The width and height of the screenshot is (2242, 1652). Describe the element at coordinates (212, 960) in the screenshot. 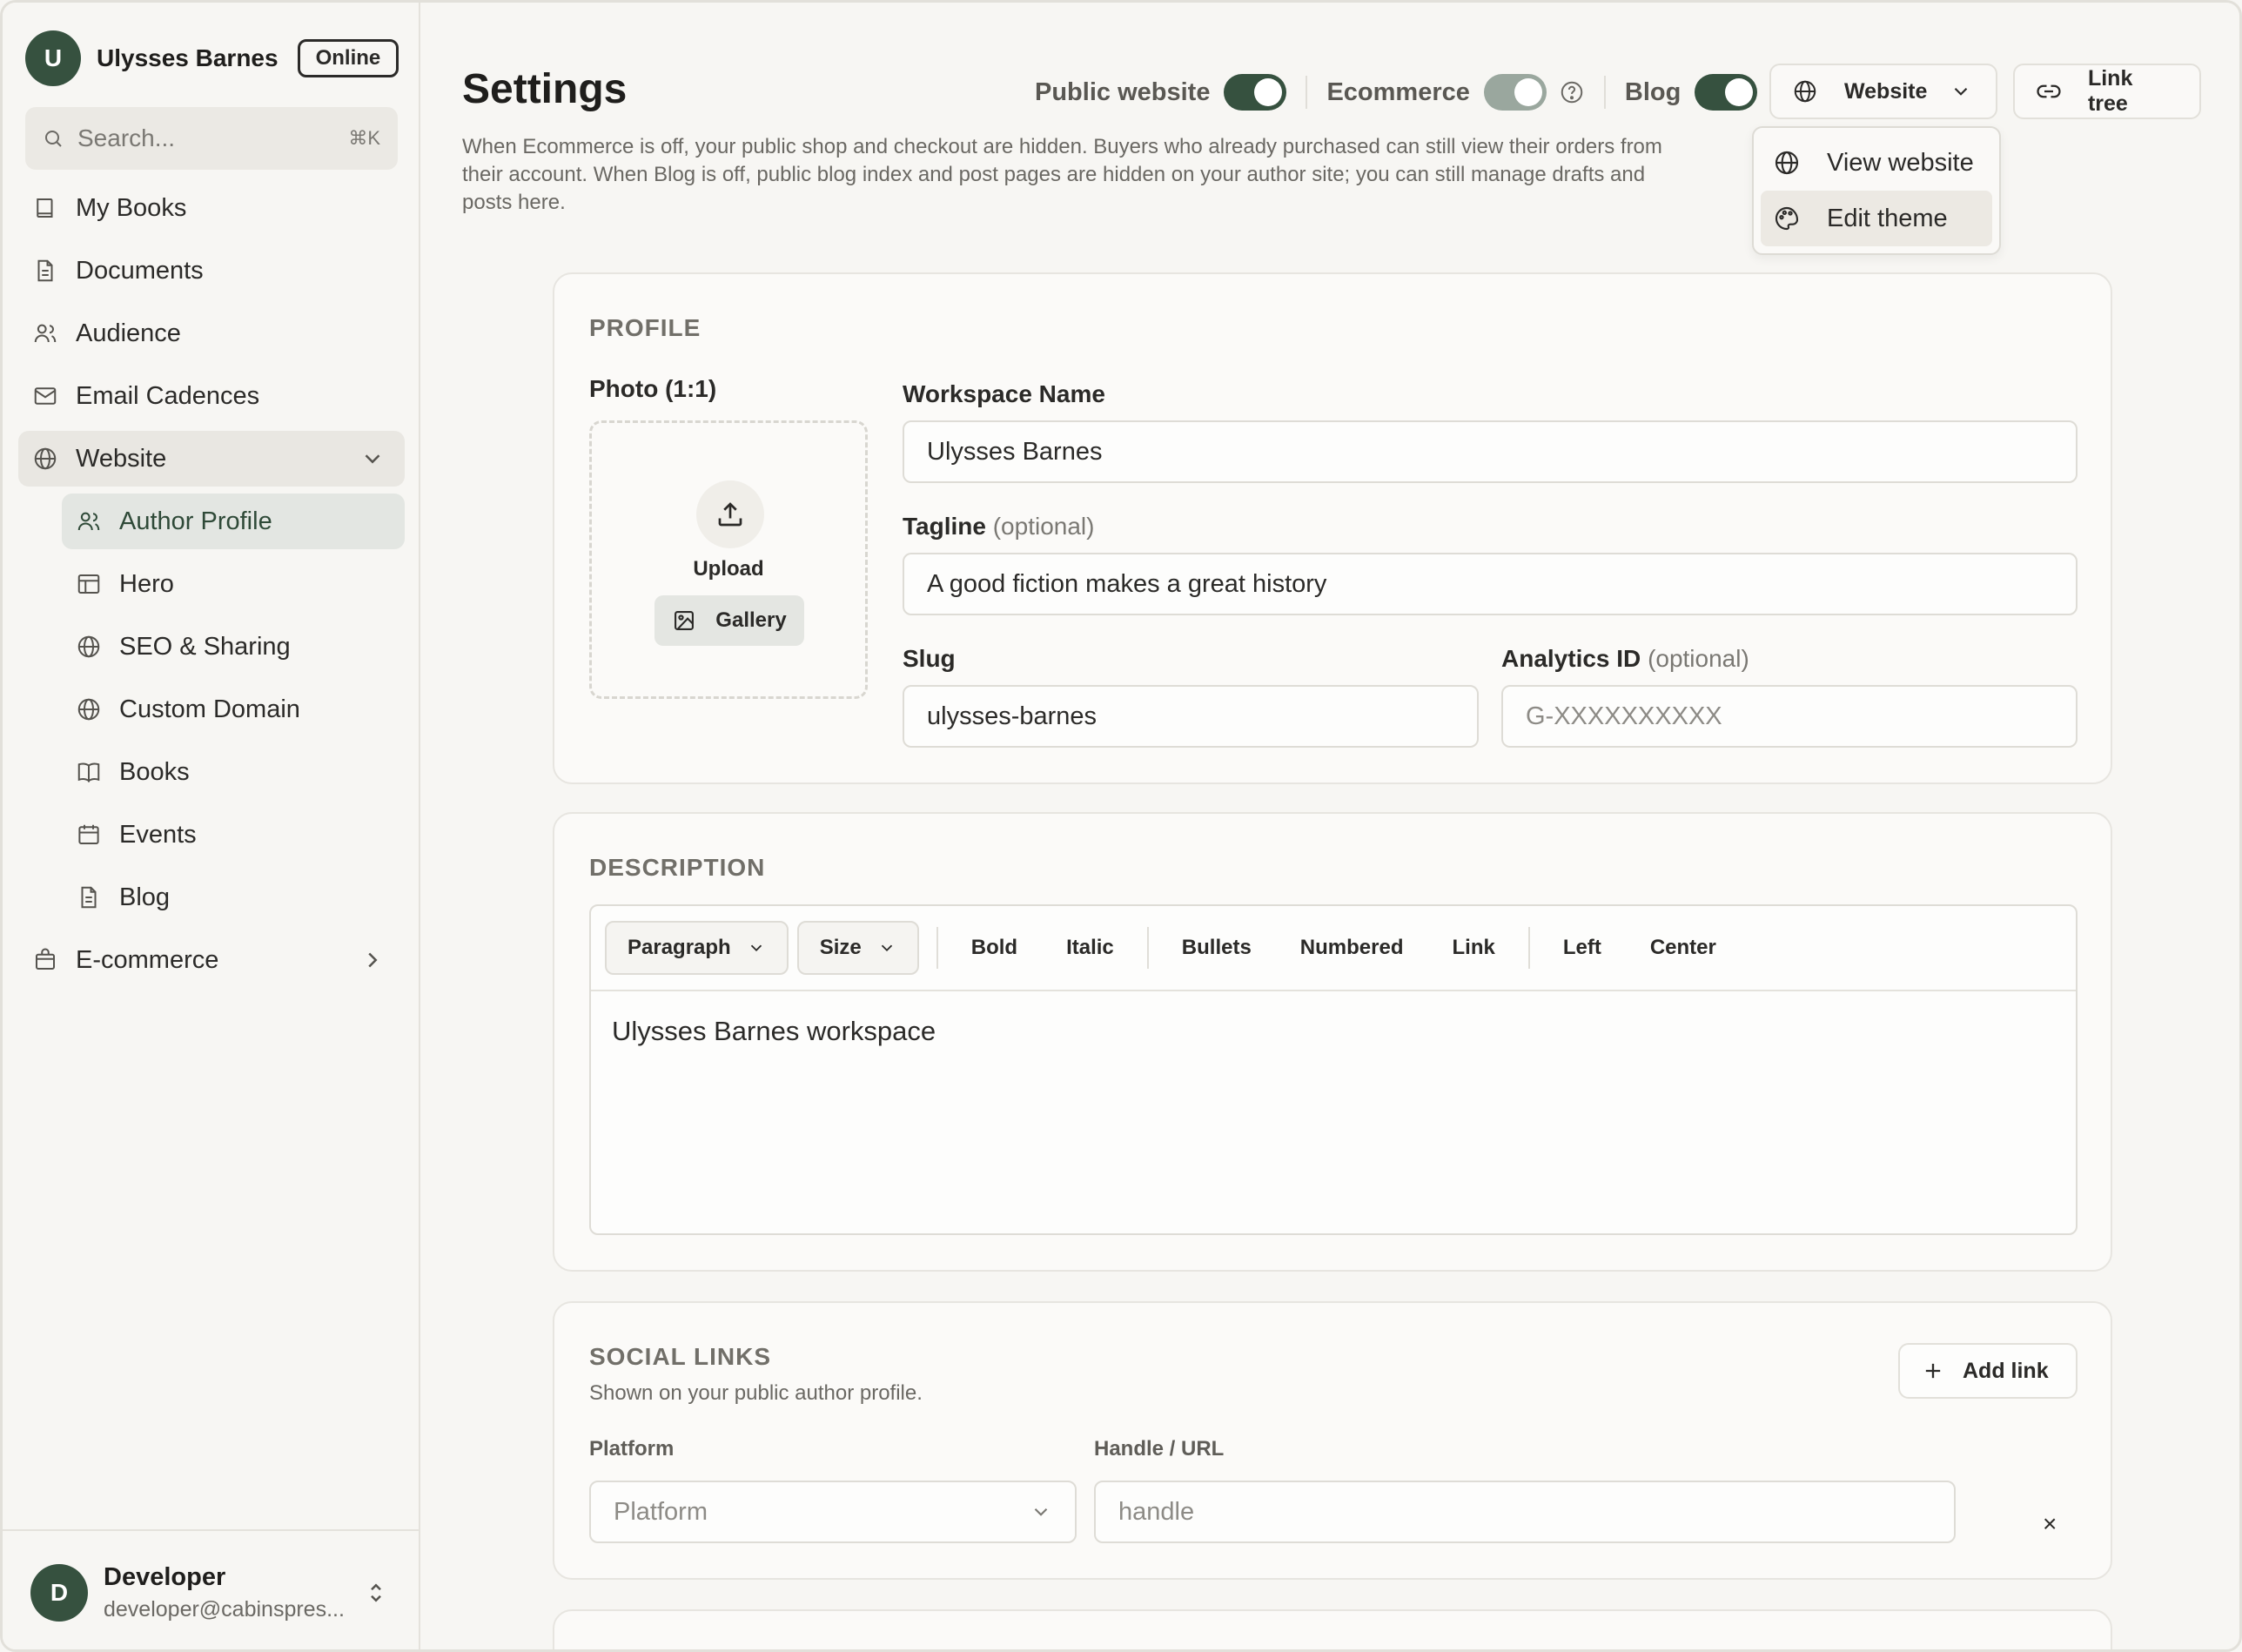

I see `sidebar-item-e-commerce: E-commerce` at that location.